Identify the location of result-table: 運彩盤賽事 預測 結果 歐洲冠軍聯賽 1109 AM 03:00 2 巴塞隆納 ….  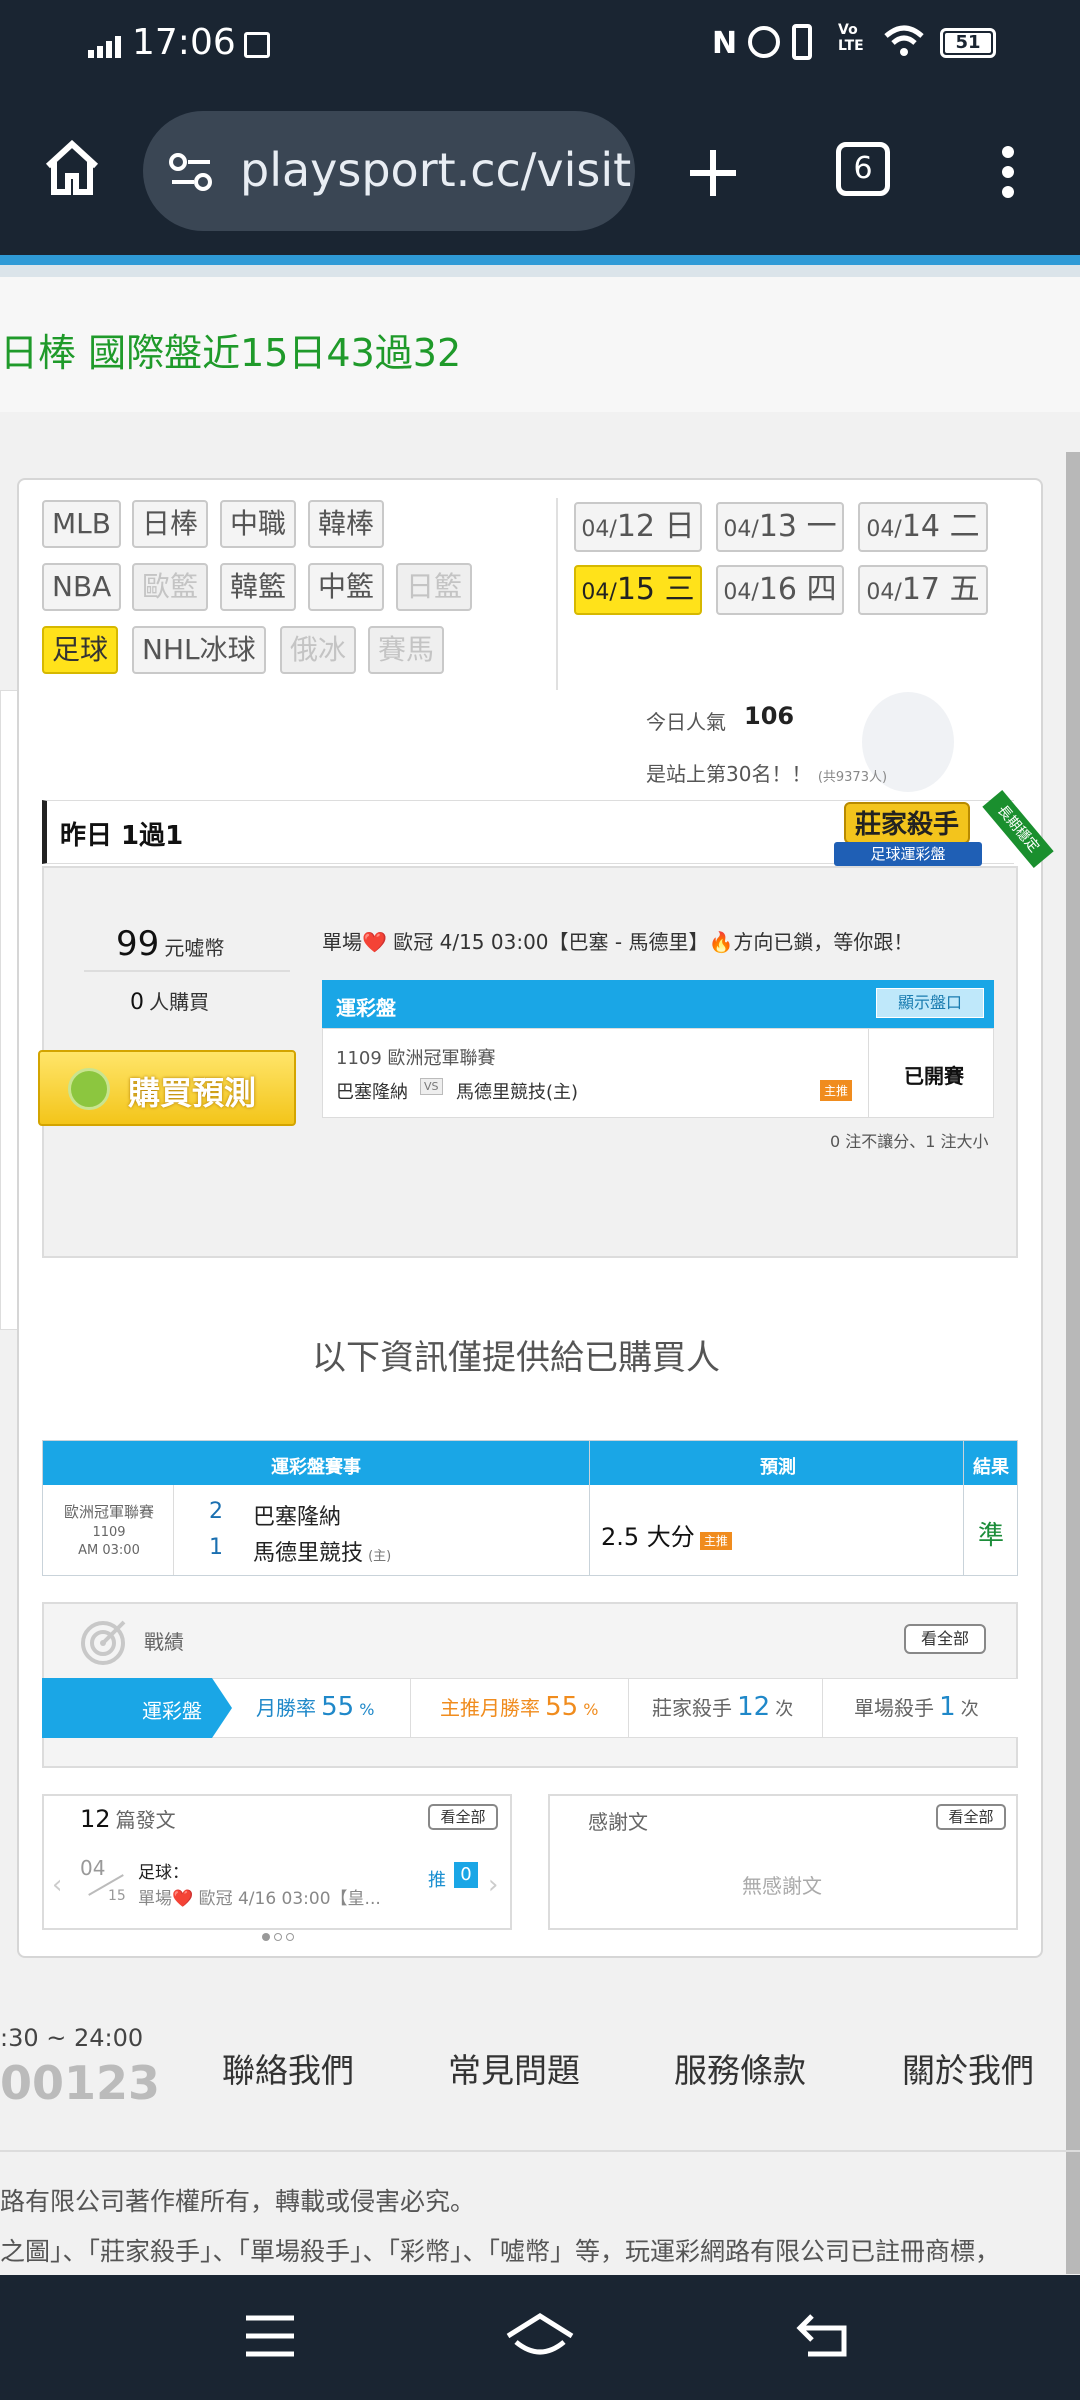
(530, 1508).